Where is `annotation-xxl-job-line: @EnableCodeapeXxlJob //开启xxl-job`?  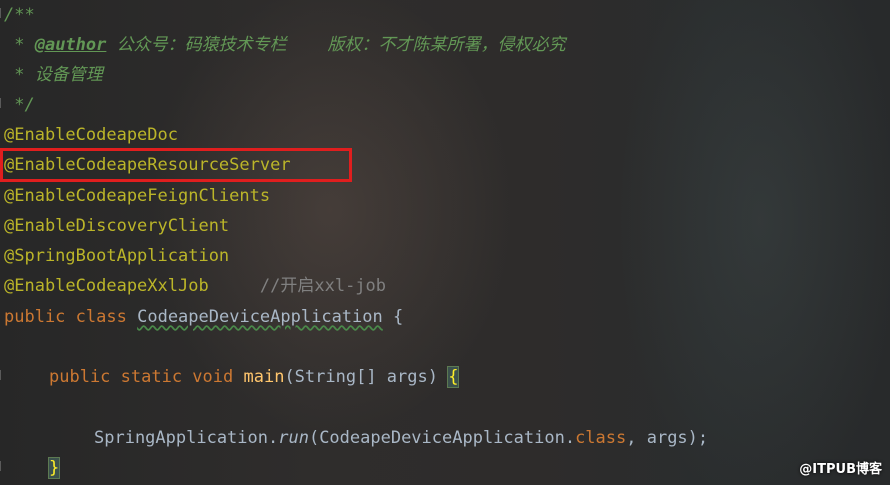
annotation-xxl-job-line: @EnableCodeapeXxlJob //开启xxl-job is located at coordinates (195, 286).